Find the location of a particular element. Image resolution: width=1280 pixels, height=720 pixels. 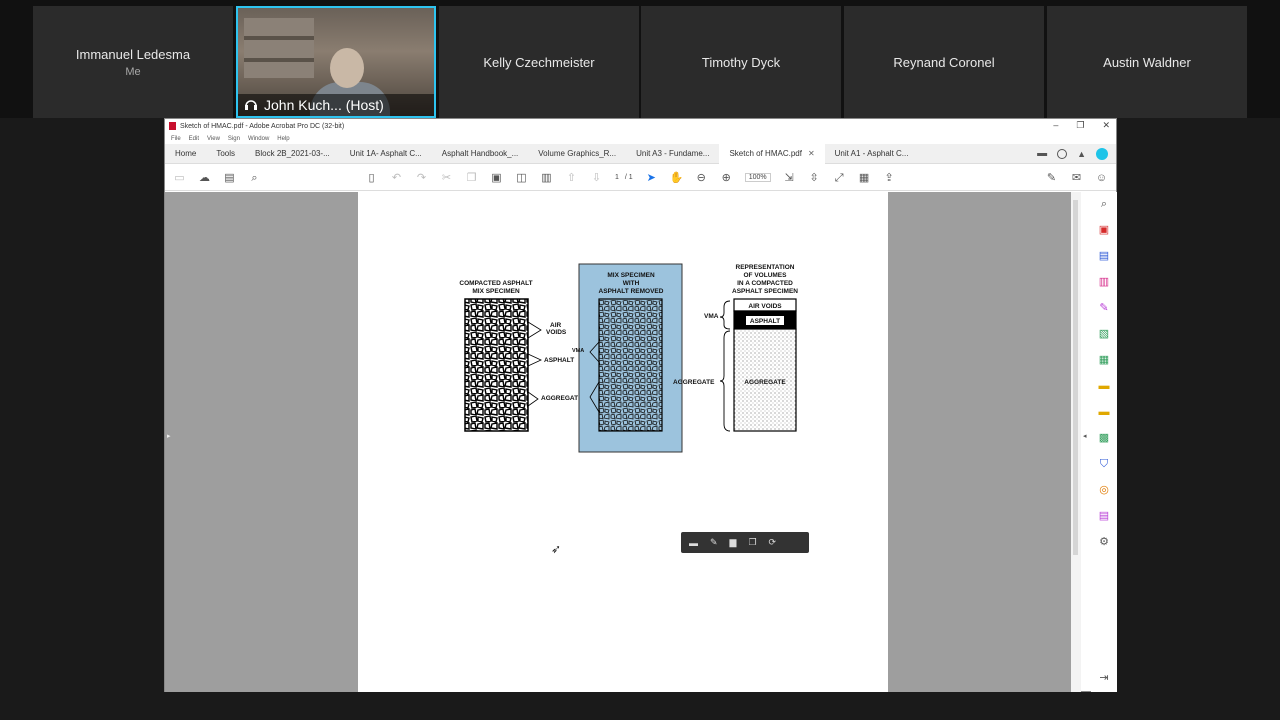

sign-pen-icon: ✎ is located at coordinates (1051, 178).